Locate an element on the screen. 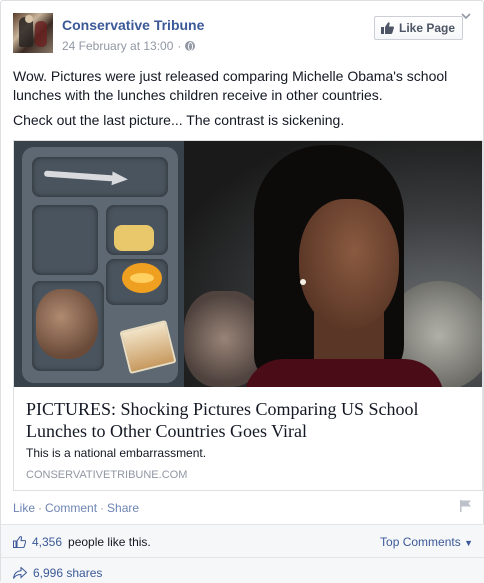 The width and height of the screenshot is (484, 583). shares-summary: 6,996 shares is located at coordinates (57, 573).